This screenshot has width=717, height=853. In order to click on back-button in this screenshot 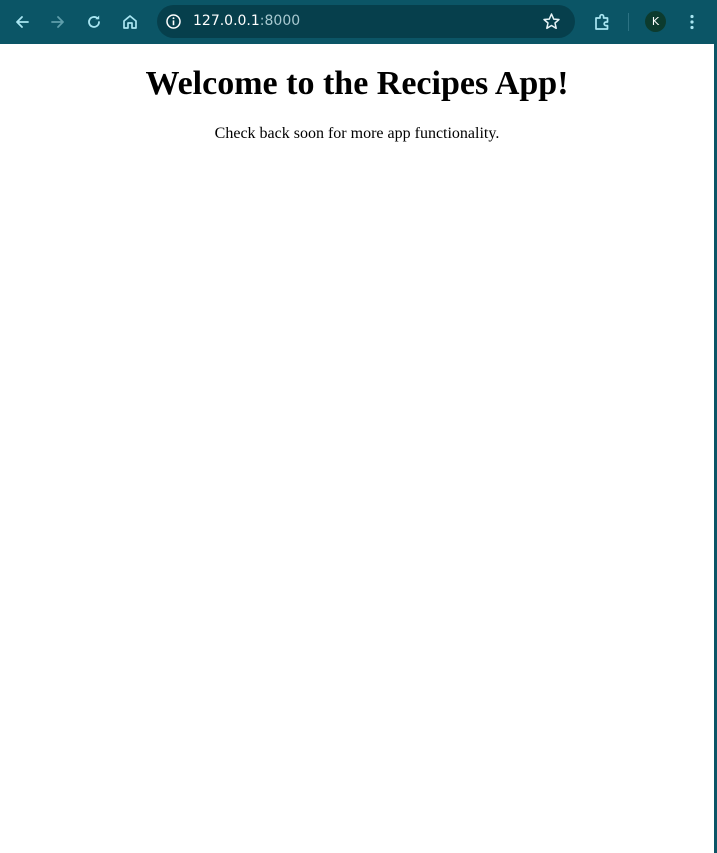, I will do `click(22, 22)`.